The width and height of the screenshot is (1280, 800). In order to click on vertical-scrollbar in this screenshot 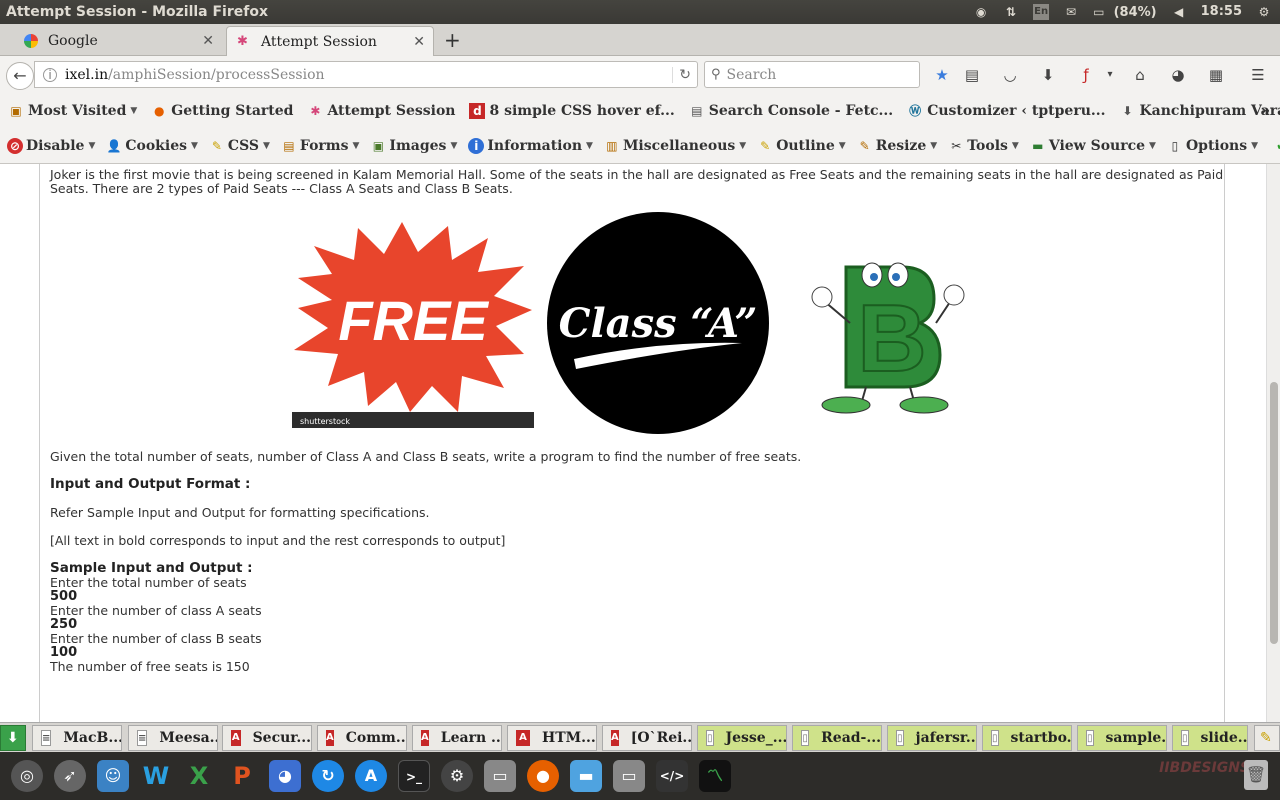, I will do `click(1273, 443)`.